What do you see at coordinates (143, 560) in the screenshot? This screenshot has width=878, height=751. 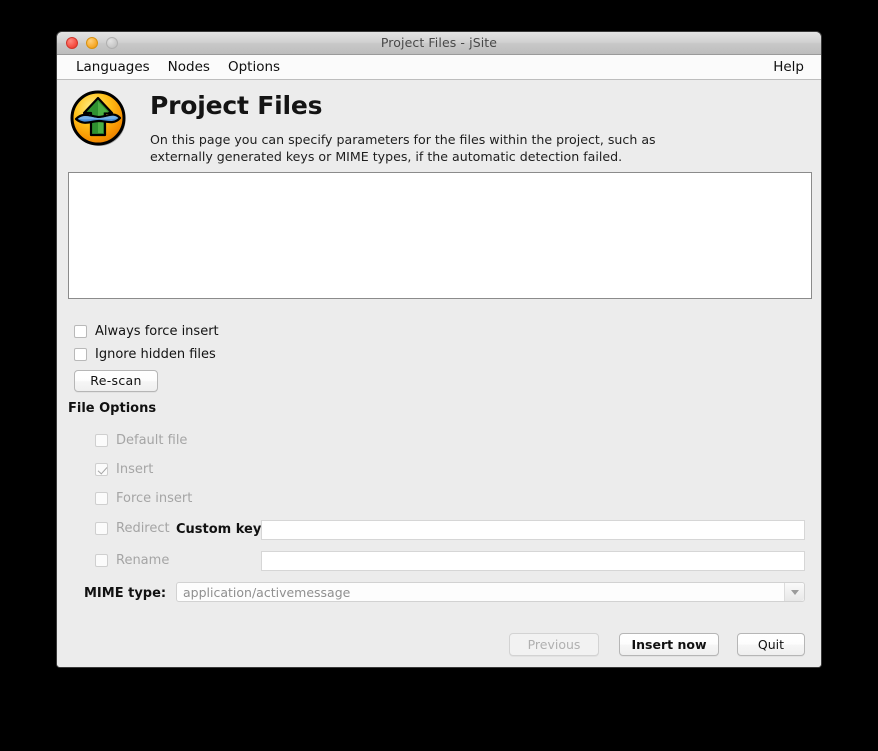 I see `rename-label: Rename` at bounding box center [143, 560].